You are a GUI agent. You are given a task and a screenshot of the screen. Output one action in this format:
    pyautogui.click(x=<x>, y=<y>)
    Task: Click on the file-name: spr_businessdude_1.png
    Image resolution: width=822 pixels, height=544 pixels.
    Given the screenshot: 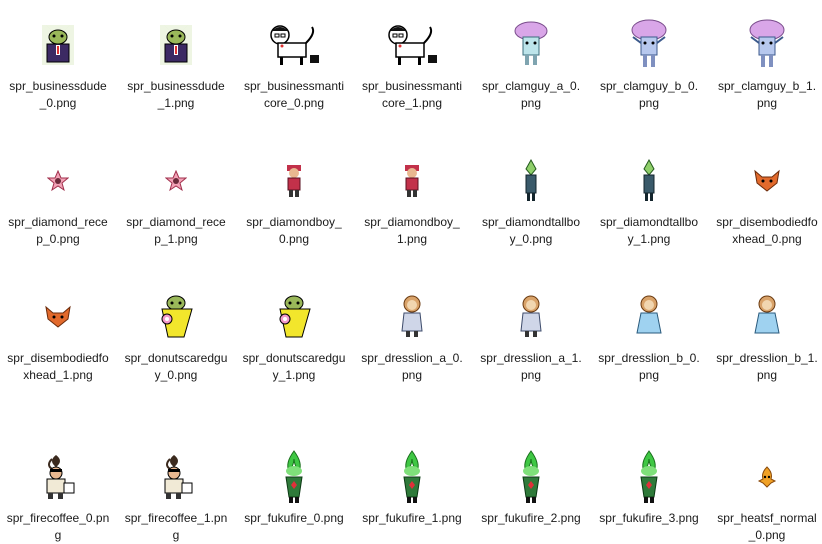 What is the action you would take?
    pyautogui.click(x=176, y=94)
    